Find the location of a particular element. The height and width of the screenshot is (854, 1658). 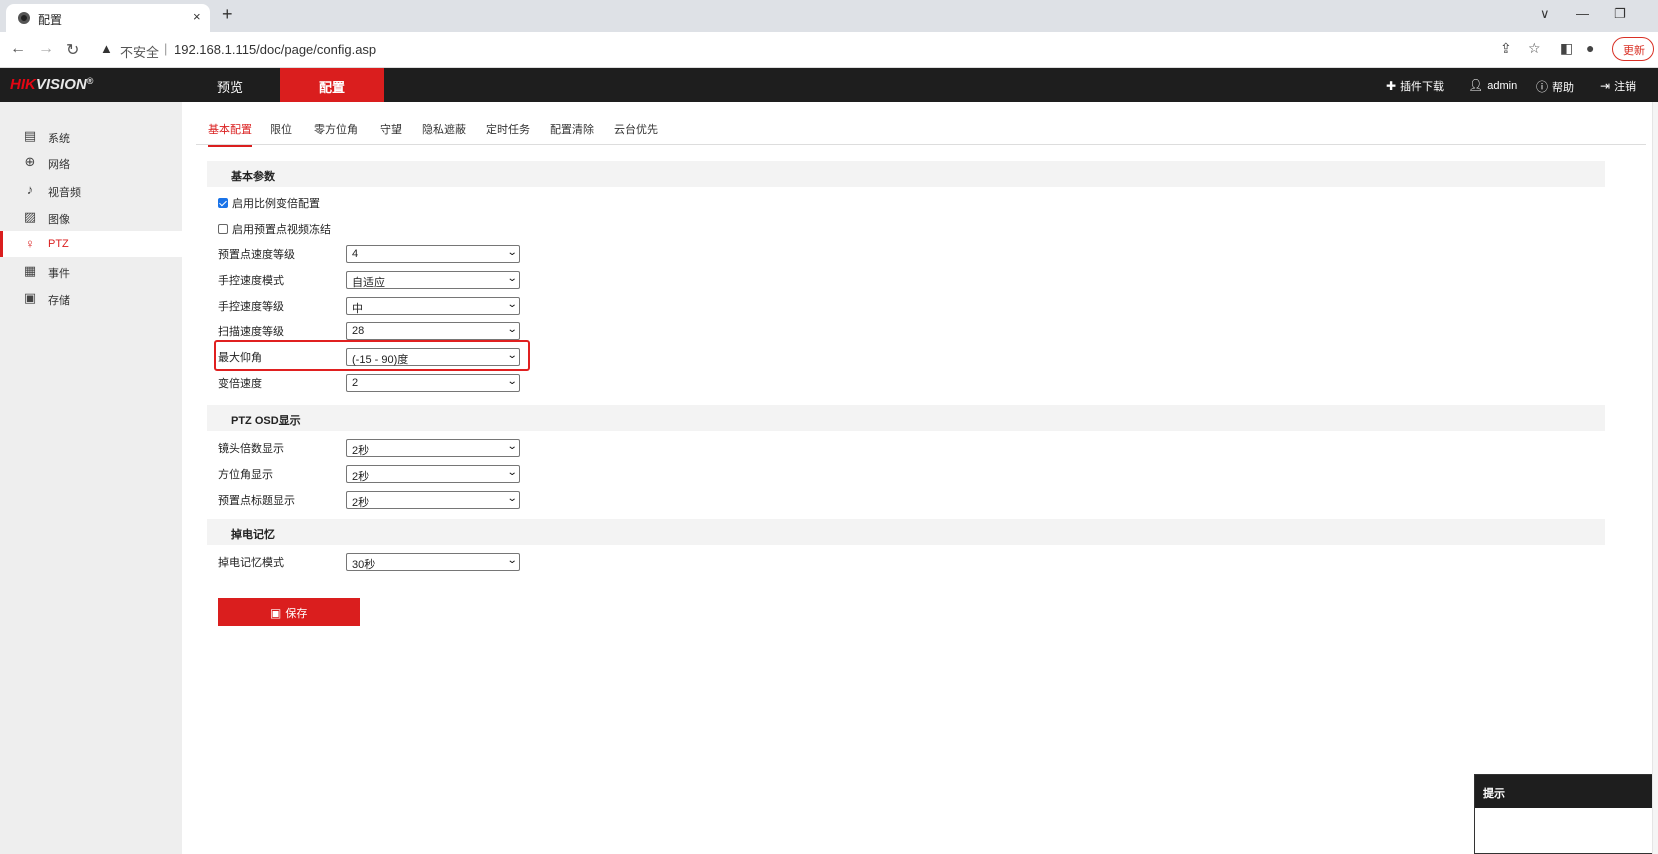

sidebar-item-network: ⊕ 网络 is located at coordinates (91, 162).